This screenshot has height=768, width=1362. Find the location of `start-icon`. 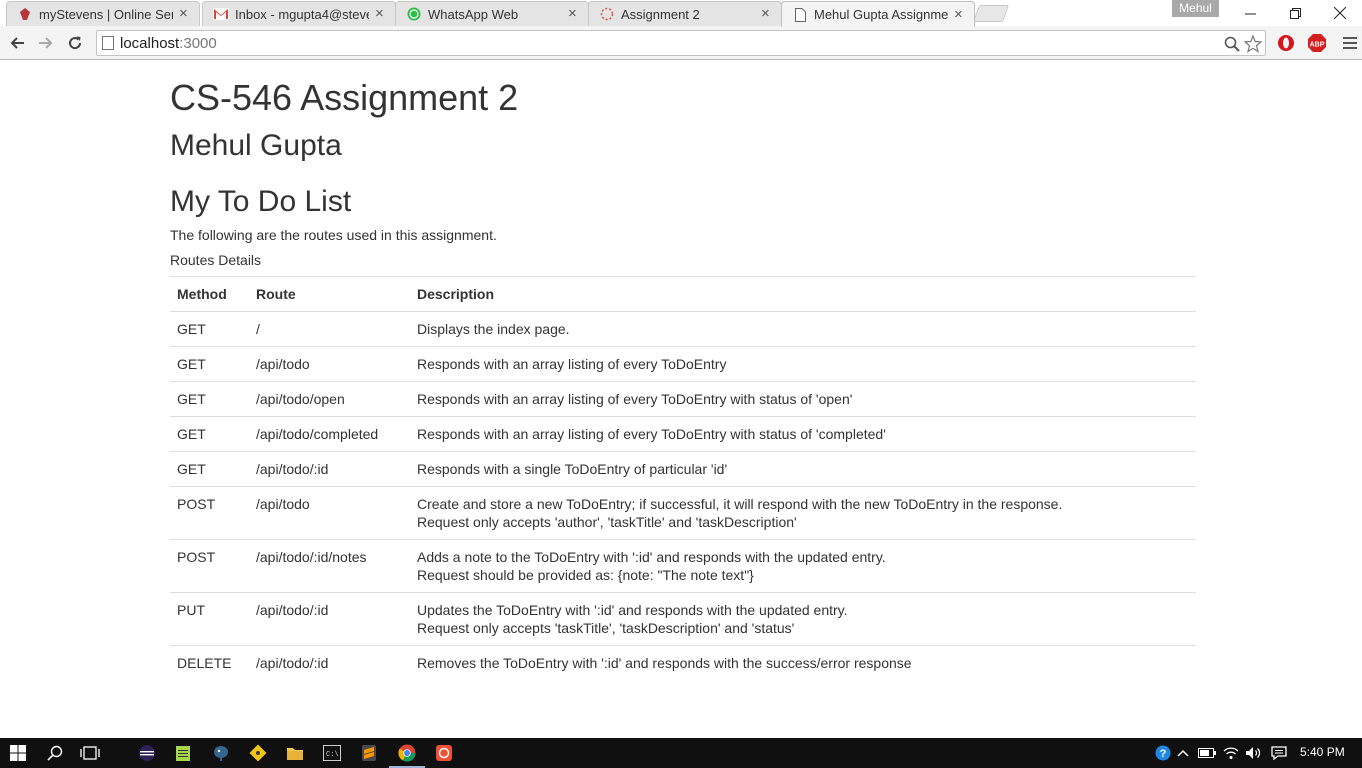

start-icon is located at coordinates (18, 753).